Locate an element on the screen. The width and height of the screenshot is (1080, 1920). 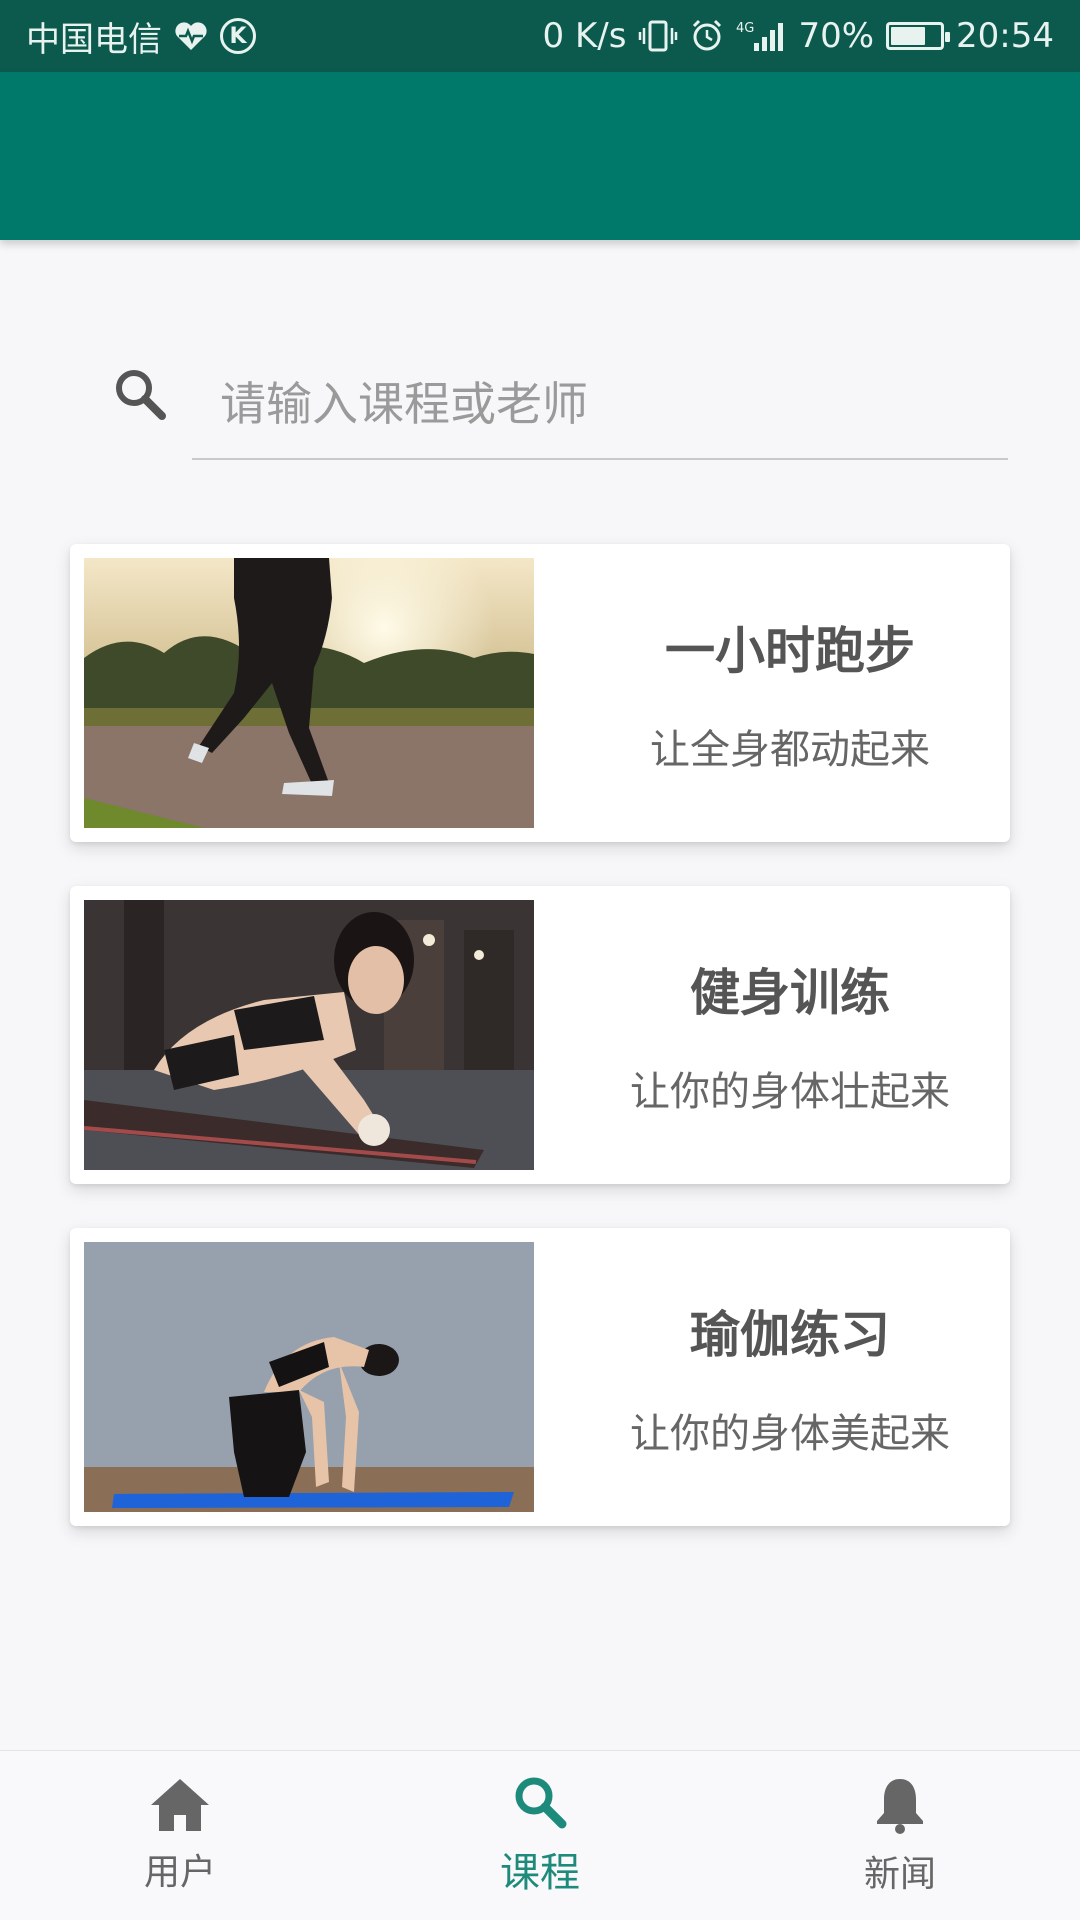
course-card-fitness: 健身训练 让你的身体壮起来 is located at coordinates (540, 1035).